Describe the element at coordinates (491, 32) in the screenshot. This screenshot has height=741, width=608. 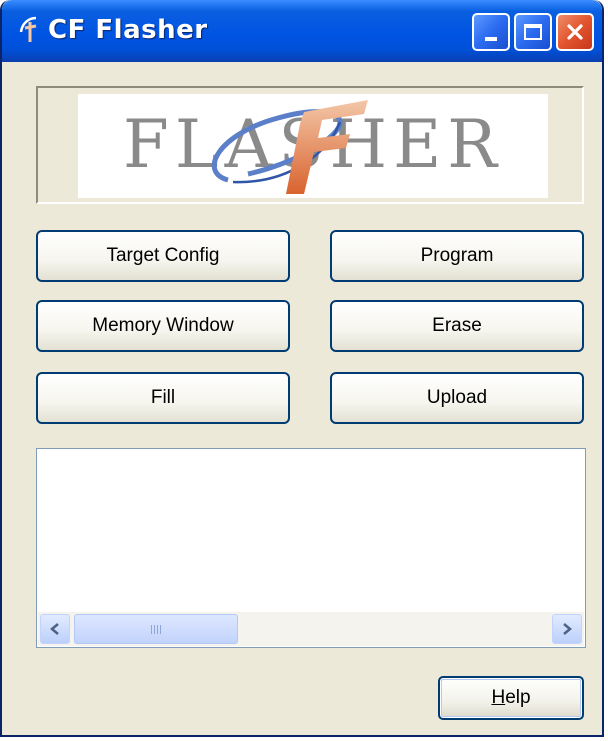
I see `minimize-button` at that location.